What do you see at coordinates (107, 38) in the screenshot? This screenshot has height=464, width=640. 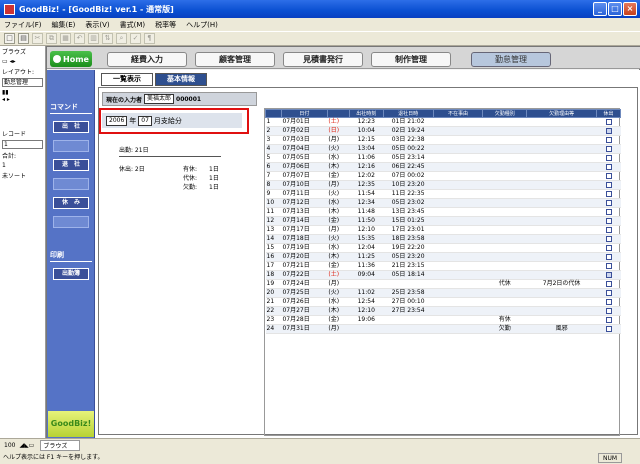 I see `sort-icon: ⇅` at bounding box center [107, 38].